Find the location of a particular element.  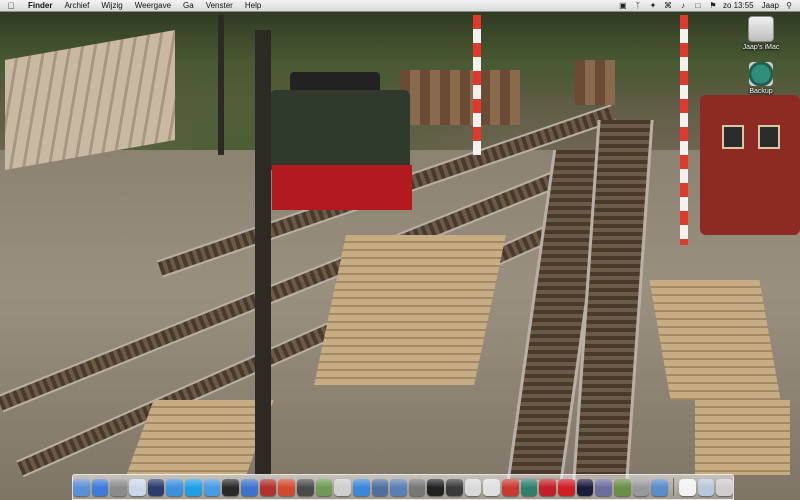

finder-icon is located at coordinates (81, 487).